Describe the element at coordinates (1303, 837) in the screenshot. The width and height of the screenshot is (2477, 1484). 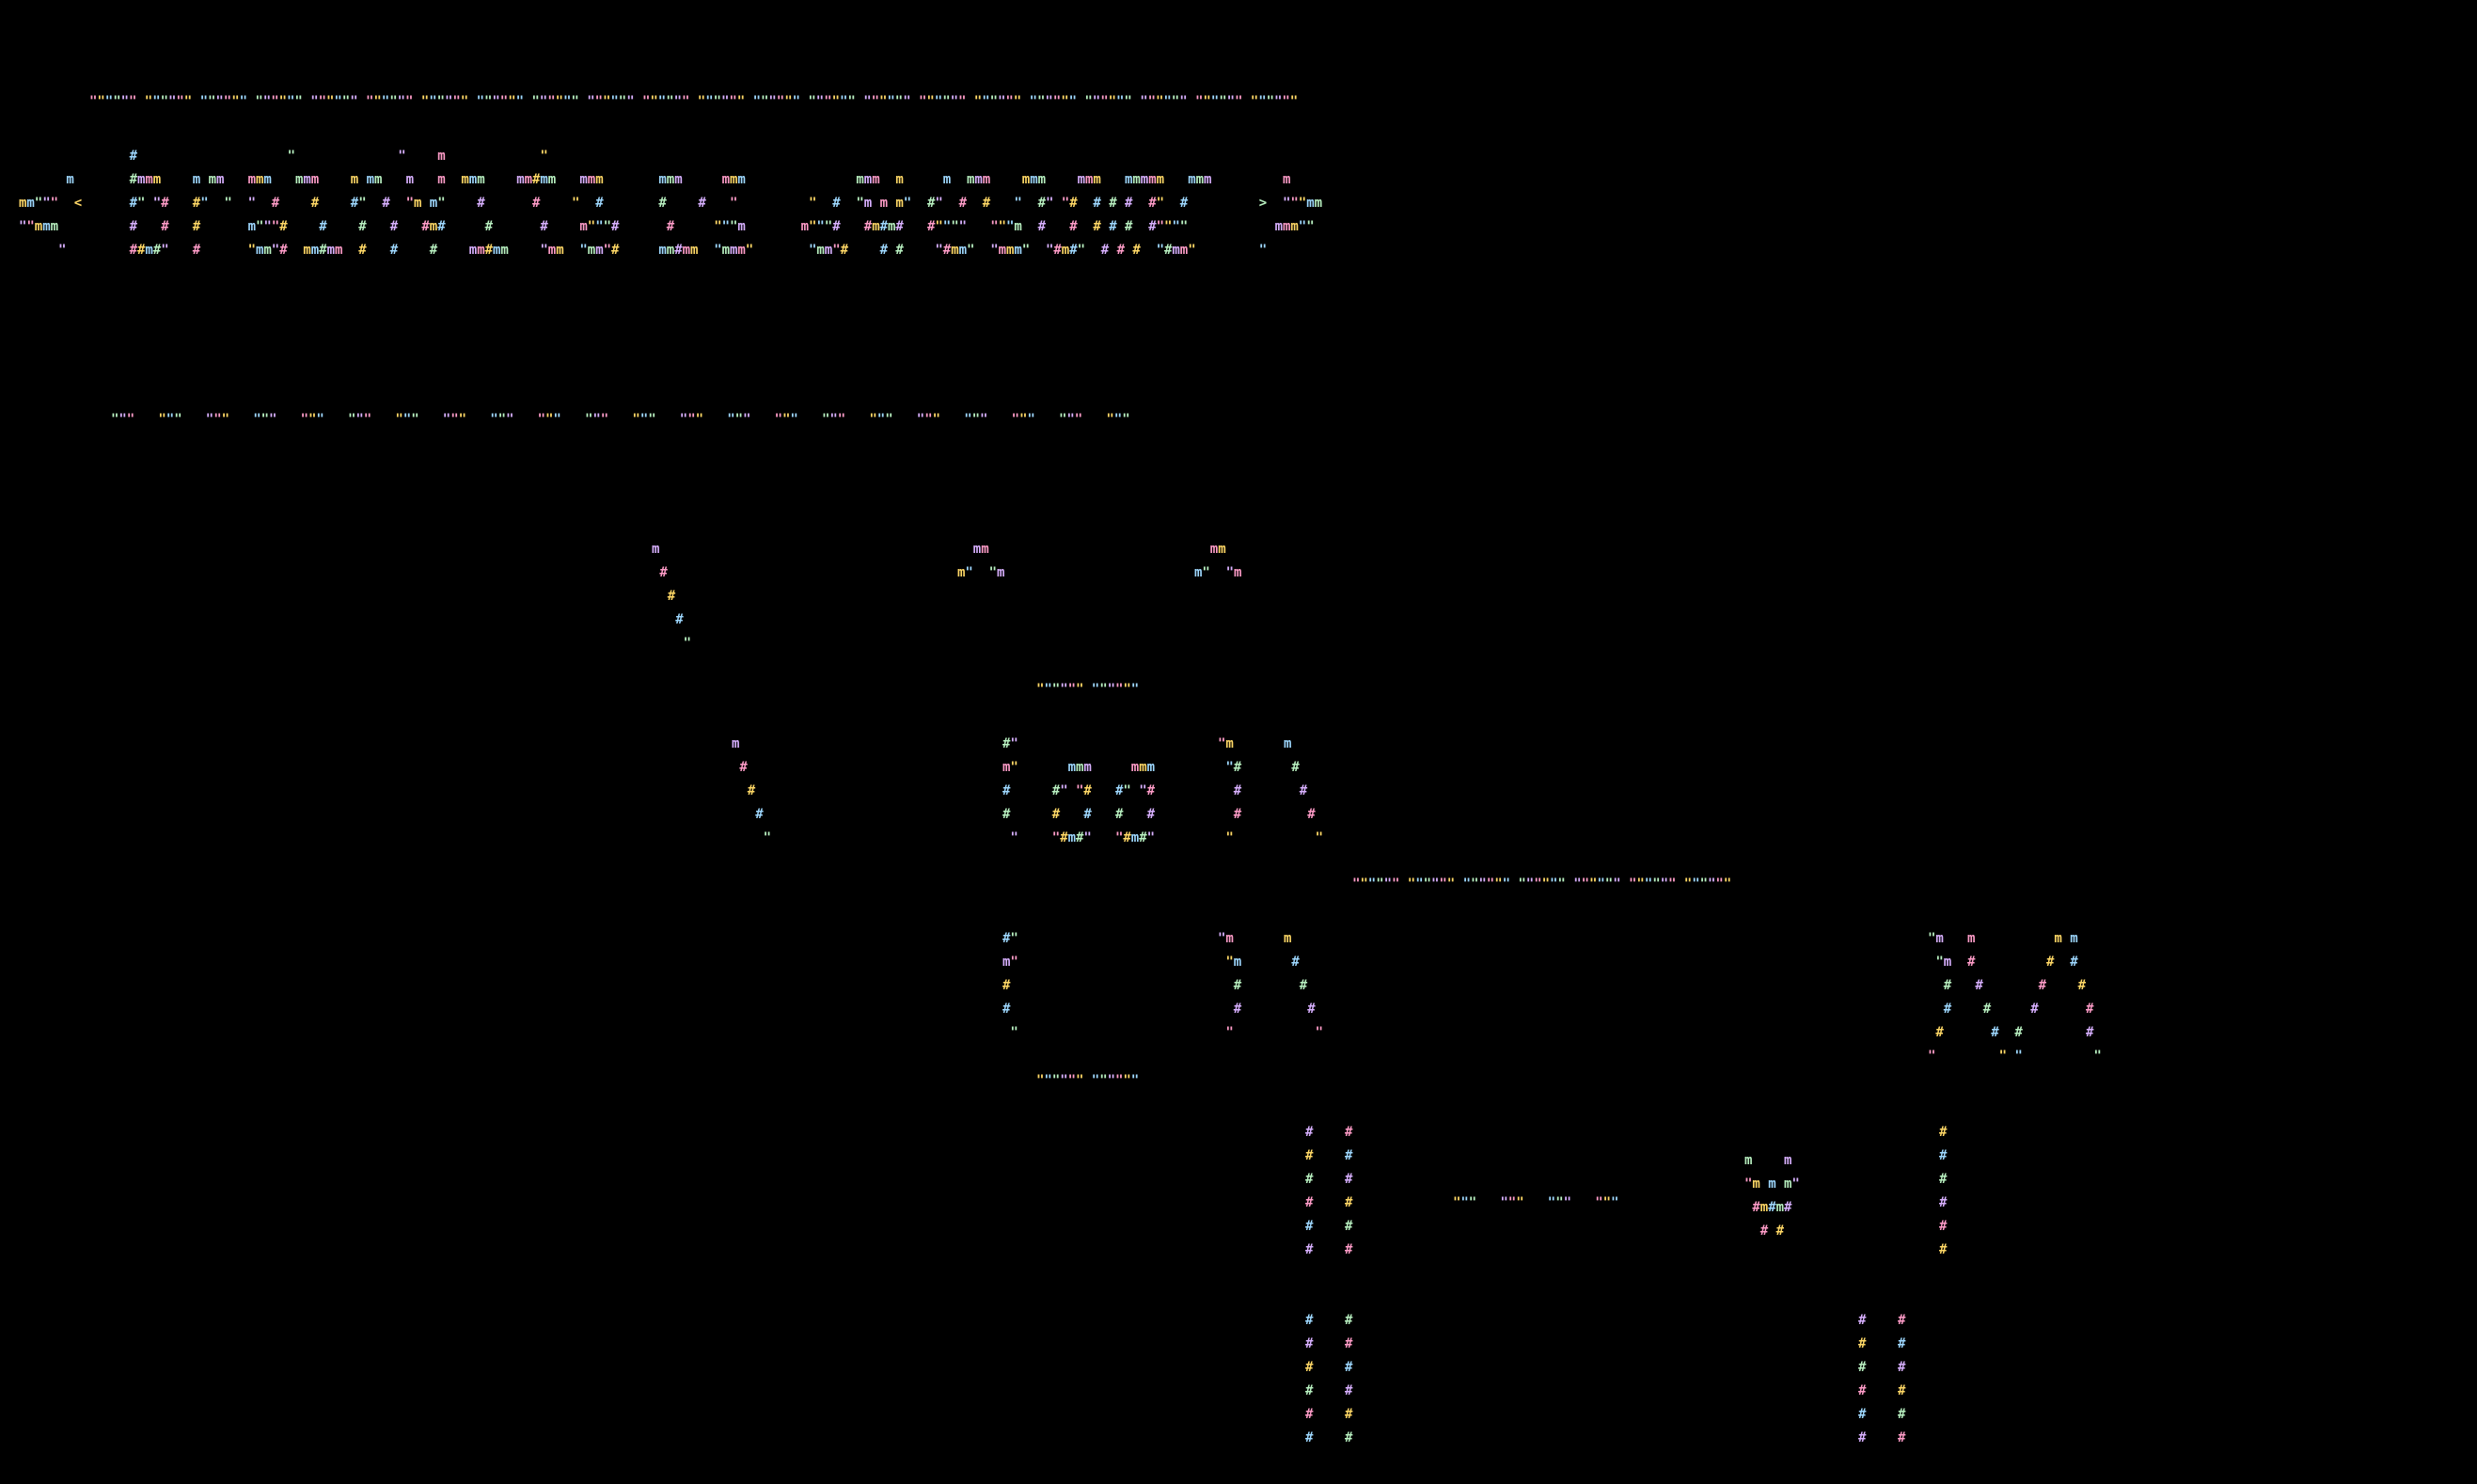
I see `robot-neck-stroke: "` at that location.